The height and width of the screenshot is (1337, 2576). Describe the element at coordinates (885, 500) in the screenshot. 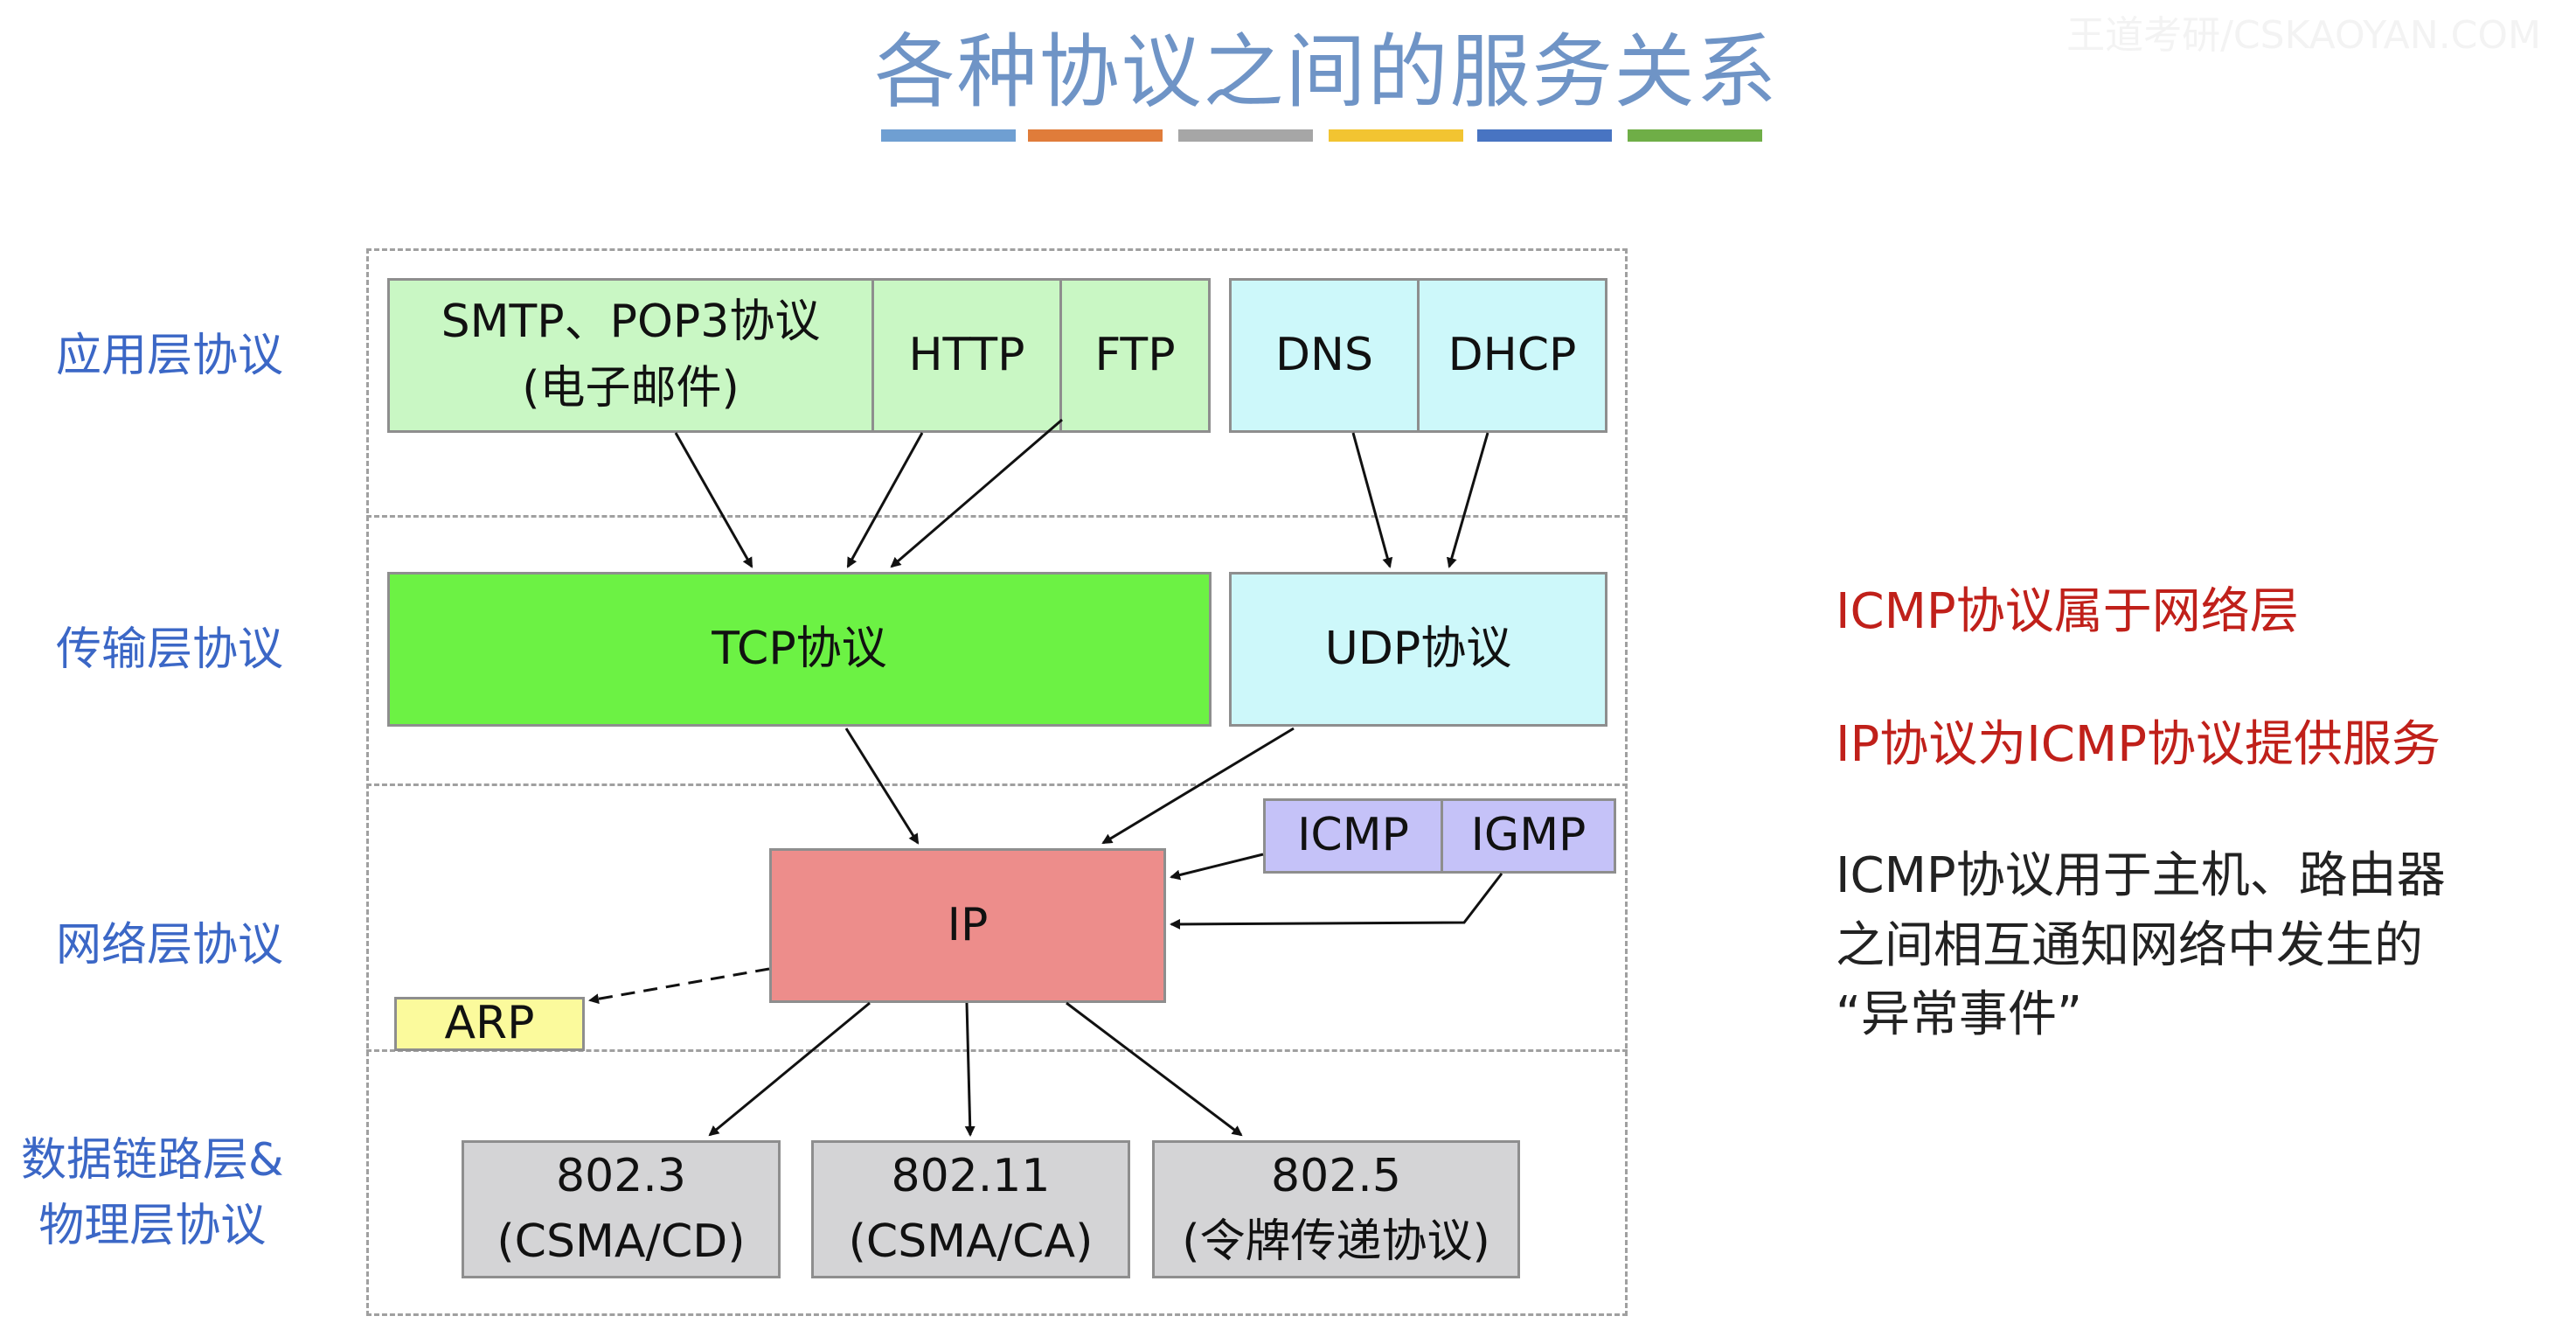

I see `arrow-http-to-tcp` at that location.